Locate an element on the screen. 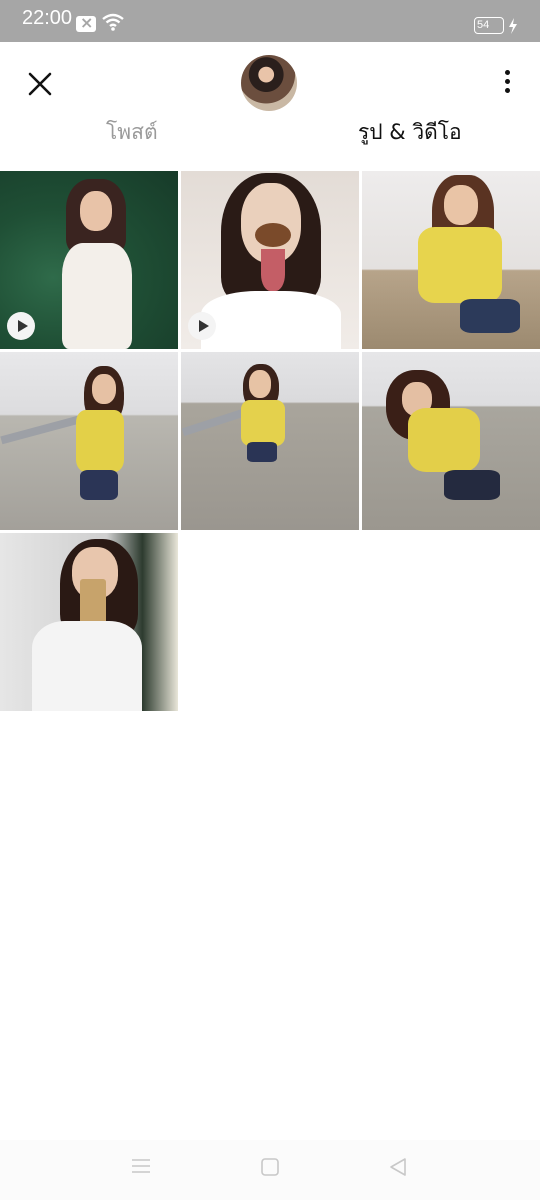 Image resolution: width=540 pixels, height=1200 pixels. header: โพสต์ รูป & วิดีโอ is located at coordinates (270, 106).